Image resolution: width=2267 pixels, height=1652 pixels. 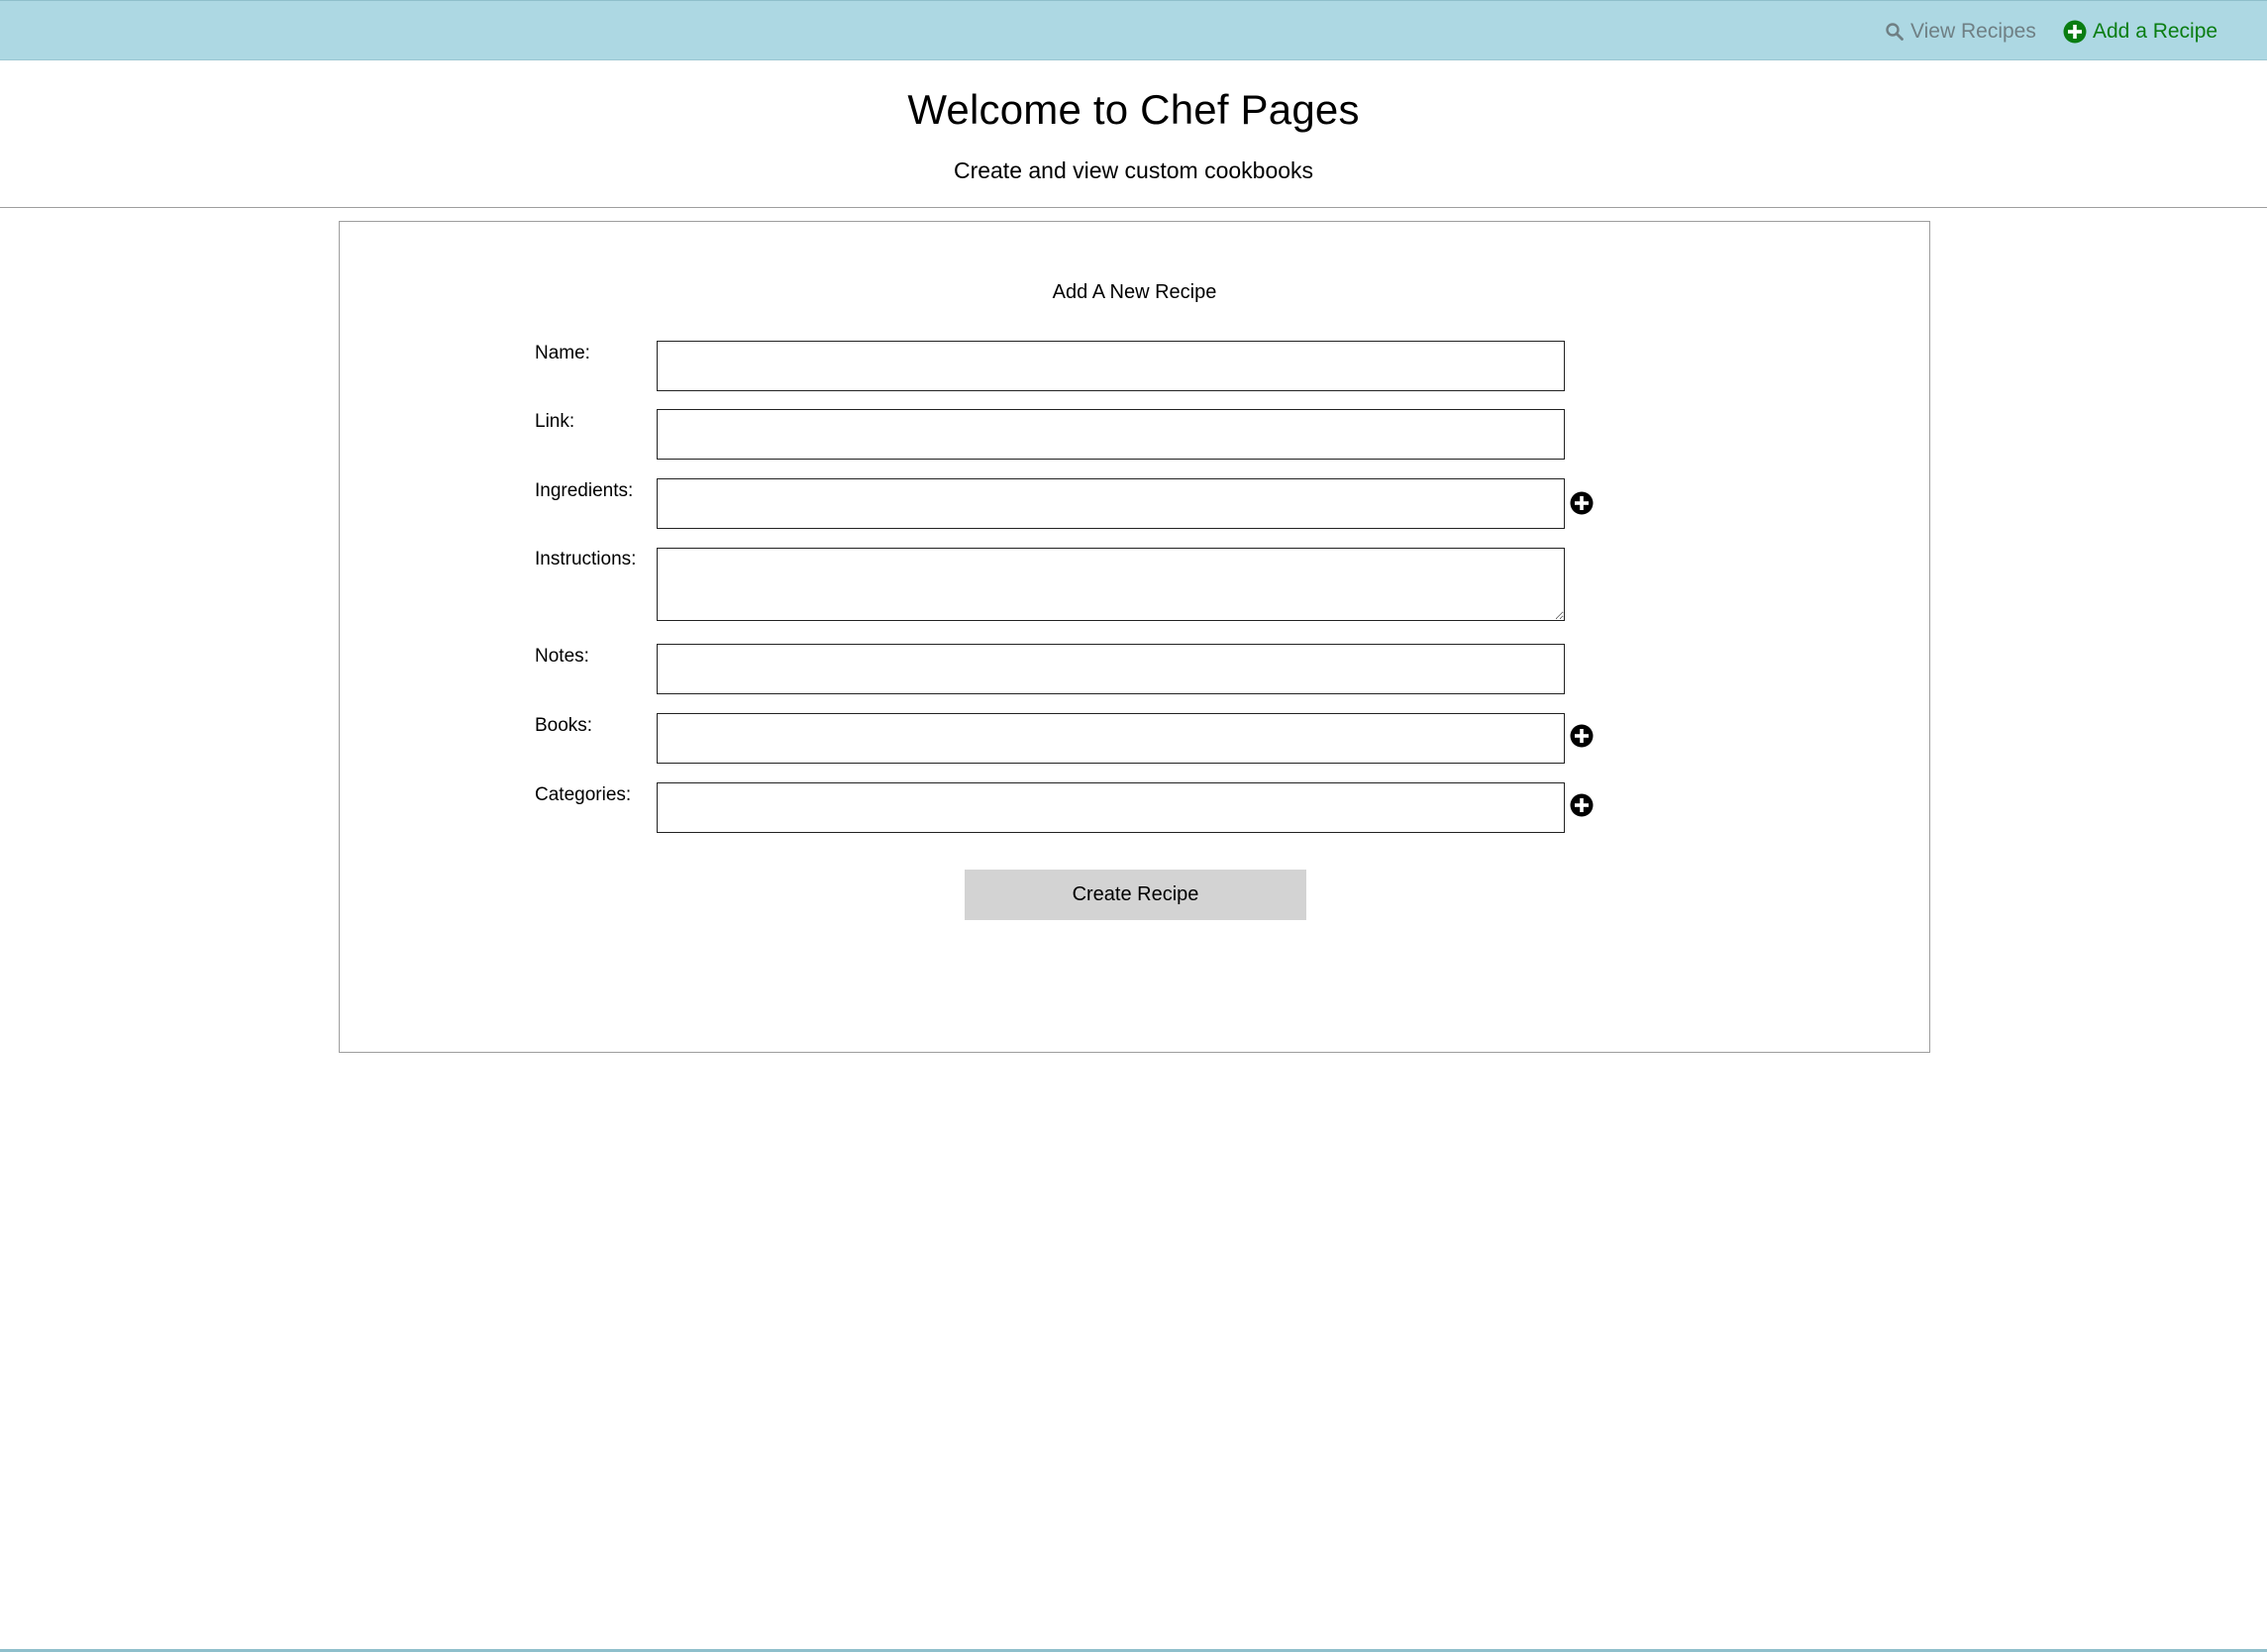 I want to click on notes-input, so click(x=1111, y=669).